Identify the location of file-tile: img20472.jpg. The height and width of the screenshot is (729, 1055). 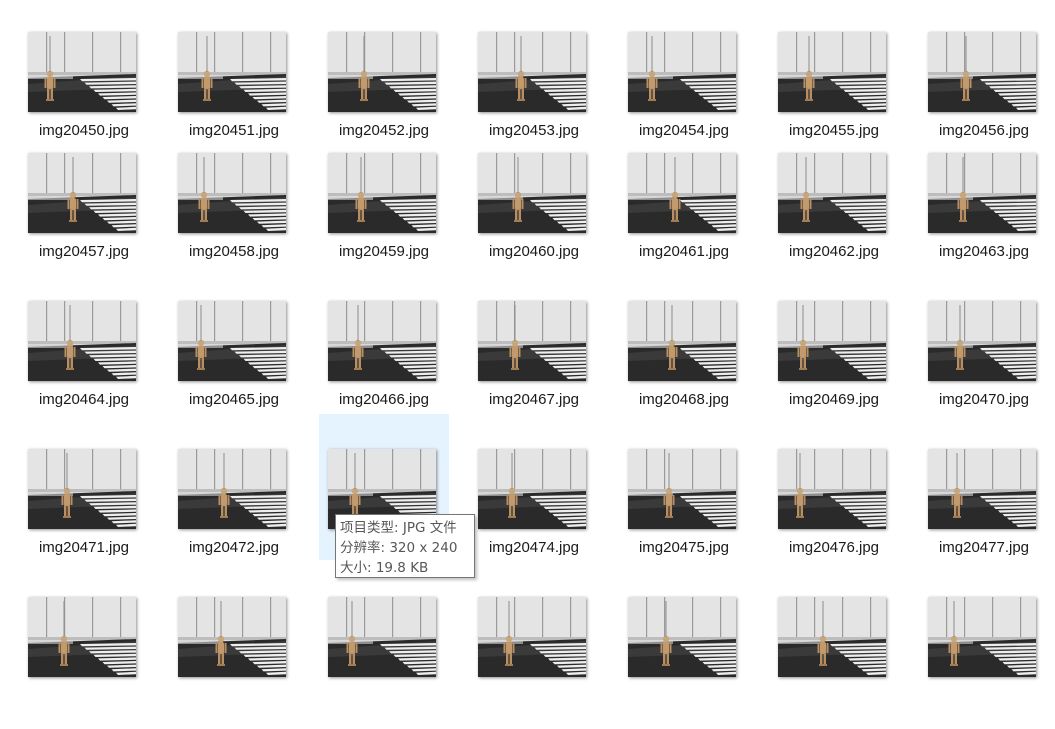
(234, 485).